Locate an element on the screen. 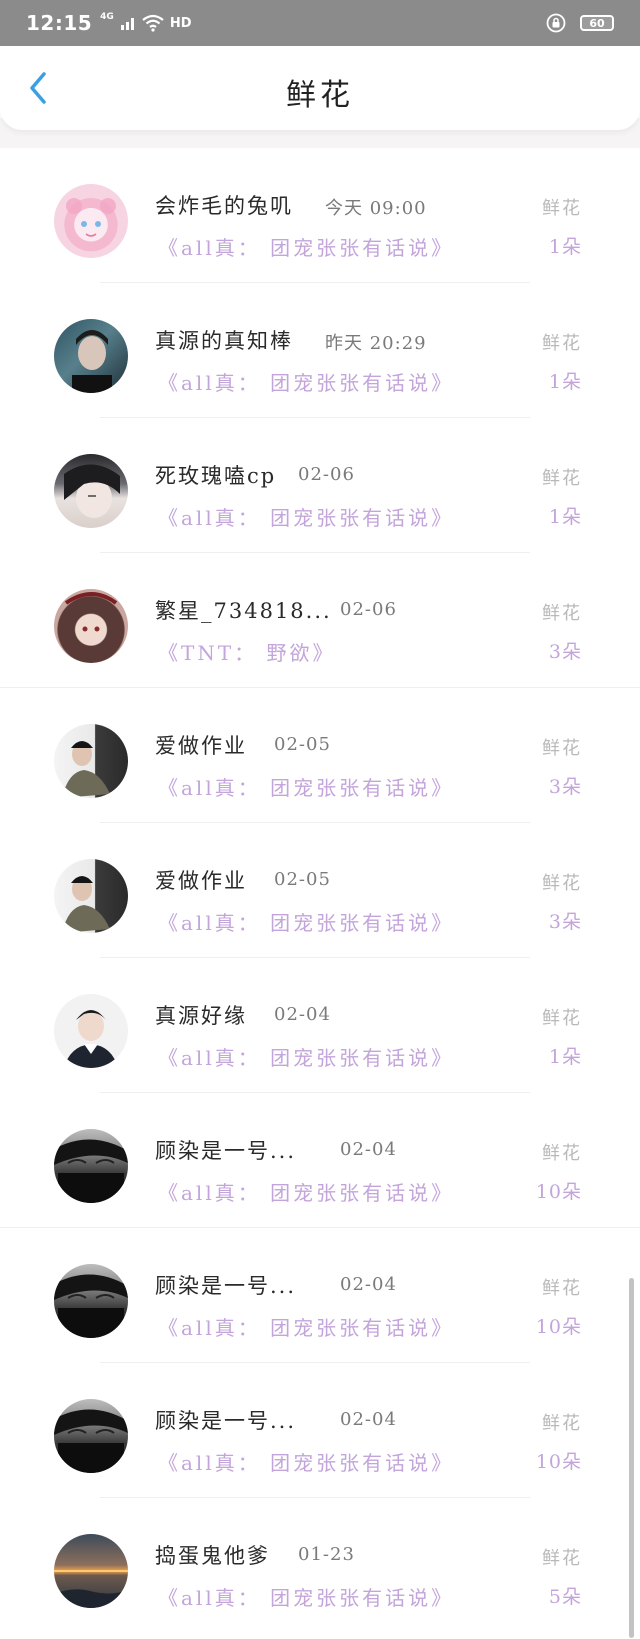 The height and width of the screenshot is (1639, 640). status-bar: 12:15 4G HD 60 is located at coordinates (320, 23).